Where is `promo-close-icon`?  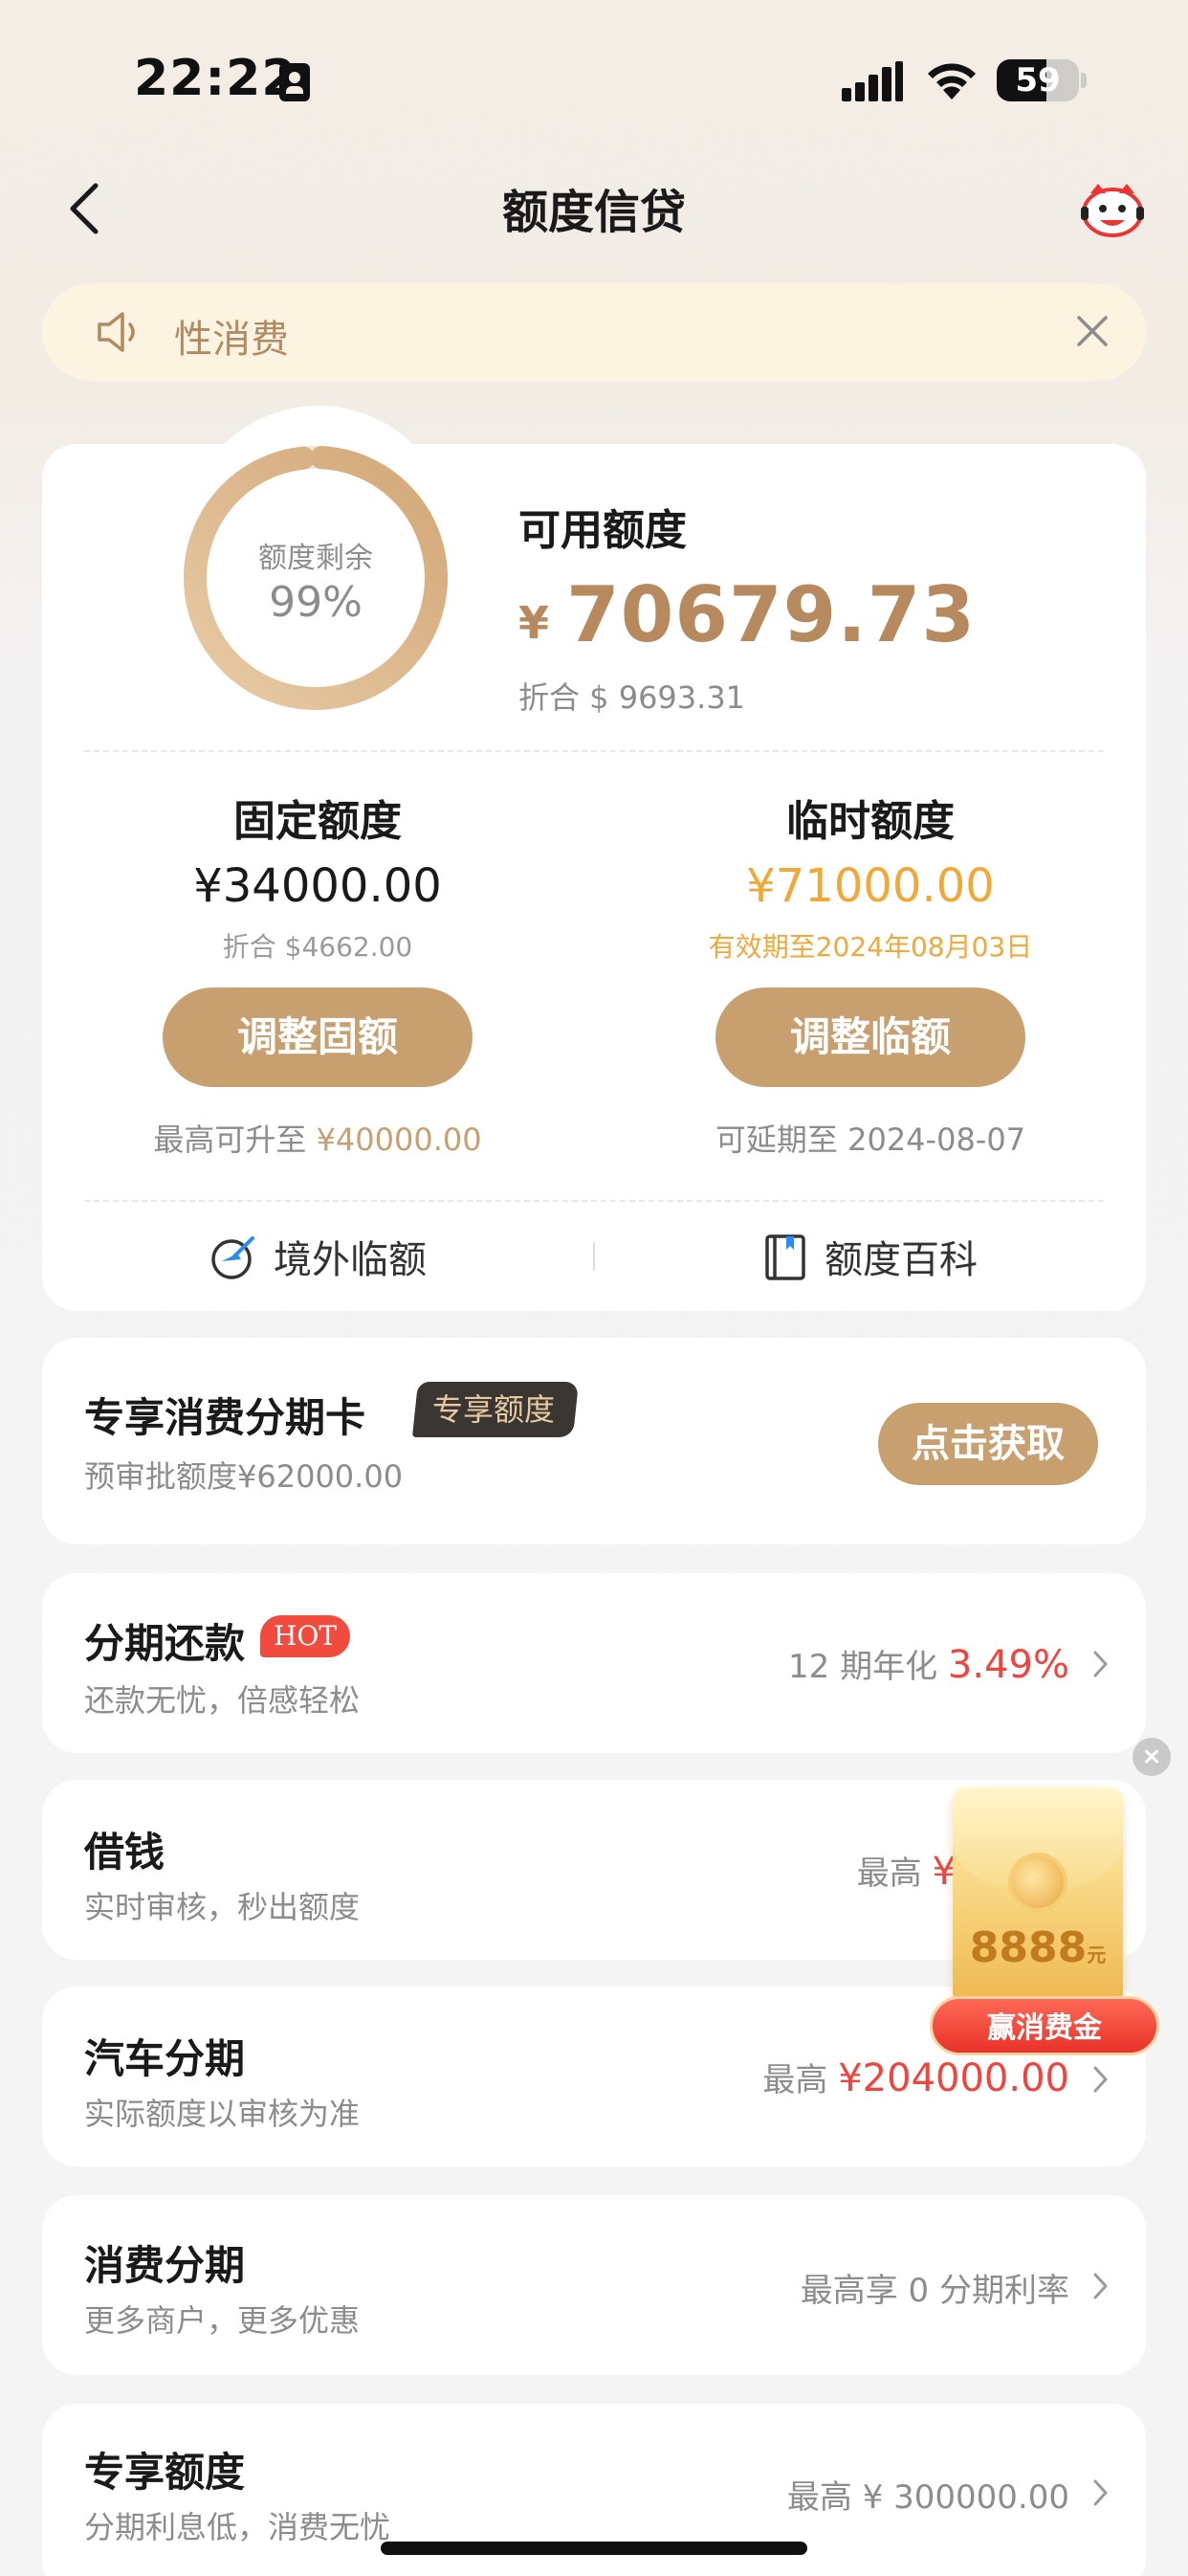
promo-close-icon is located at coordinates (1152, 1757).